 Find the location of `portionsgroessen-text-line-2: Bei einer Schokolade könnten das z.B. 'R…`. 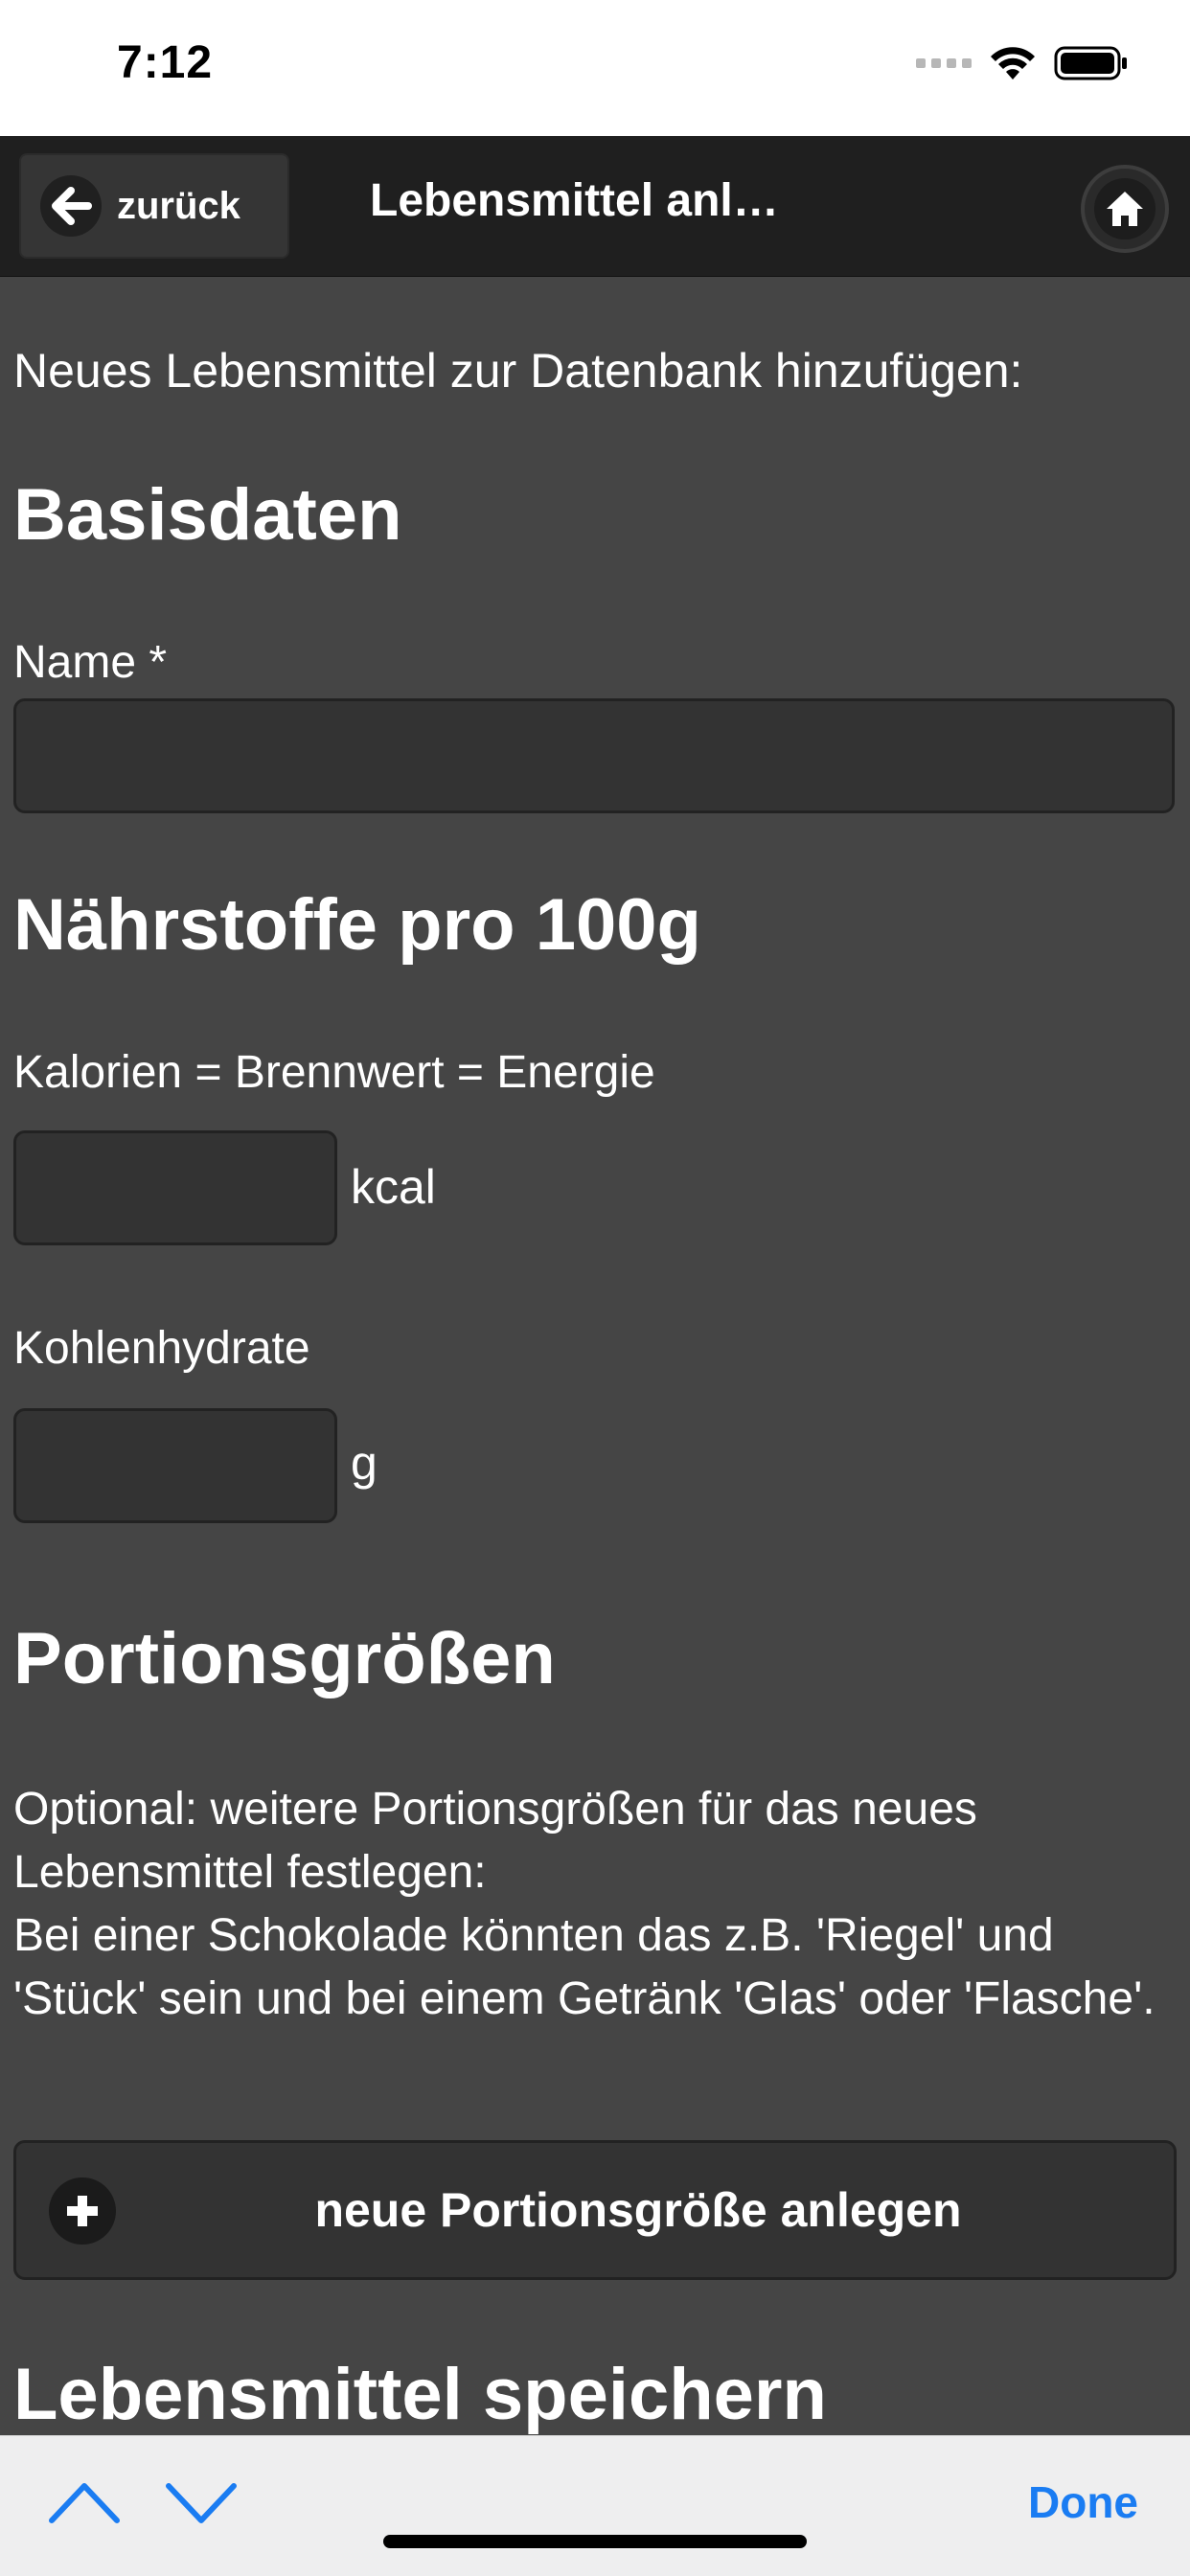

portionsgroessen-text-line-2: Bei einer Schokolade könnten das z.B. 'R… is located at coordinates (585, 1967).